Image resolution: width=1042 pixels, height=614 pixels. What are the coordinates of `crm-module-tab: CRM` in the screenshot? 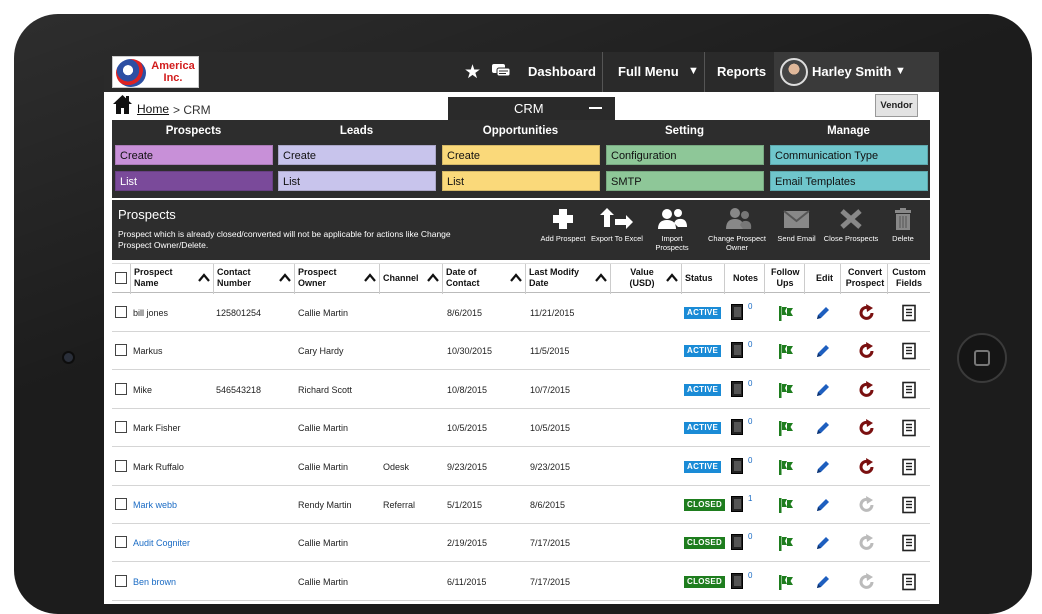 It's located at (531, 108).